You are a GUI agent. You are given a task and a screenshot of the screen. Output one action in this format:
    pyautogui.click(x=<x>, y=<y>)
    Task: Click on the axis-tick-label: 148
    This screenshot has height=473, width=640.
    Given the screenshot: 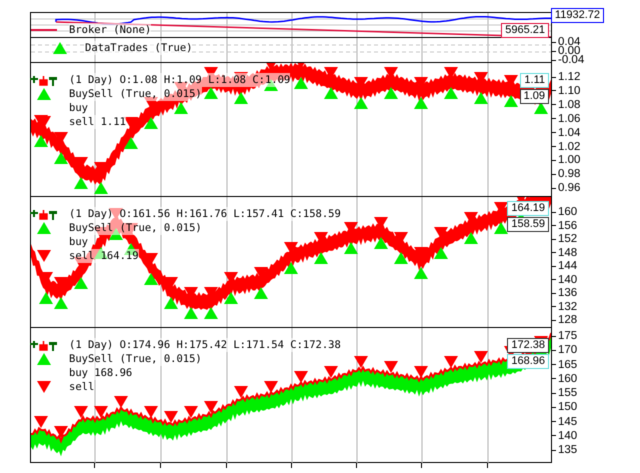 What is the action you would take?
    pyautogui.click(x=568, y=252)
    